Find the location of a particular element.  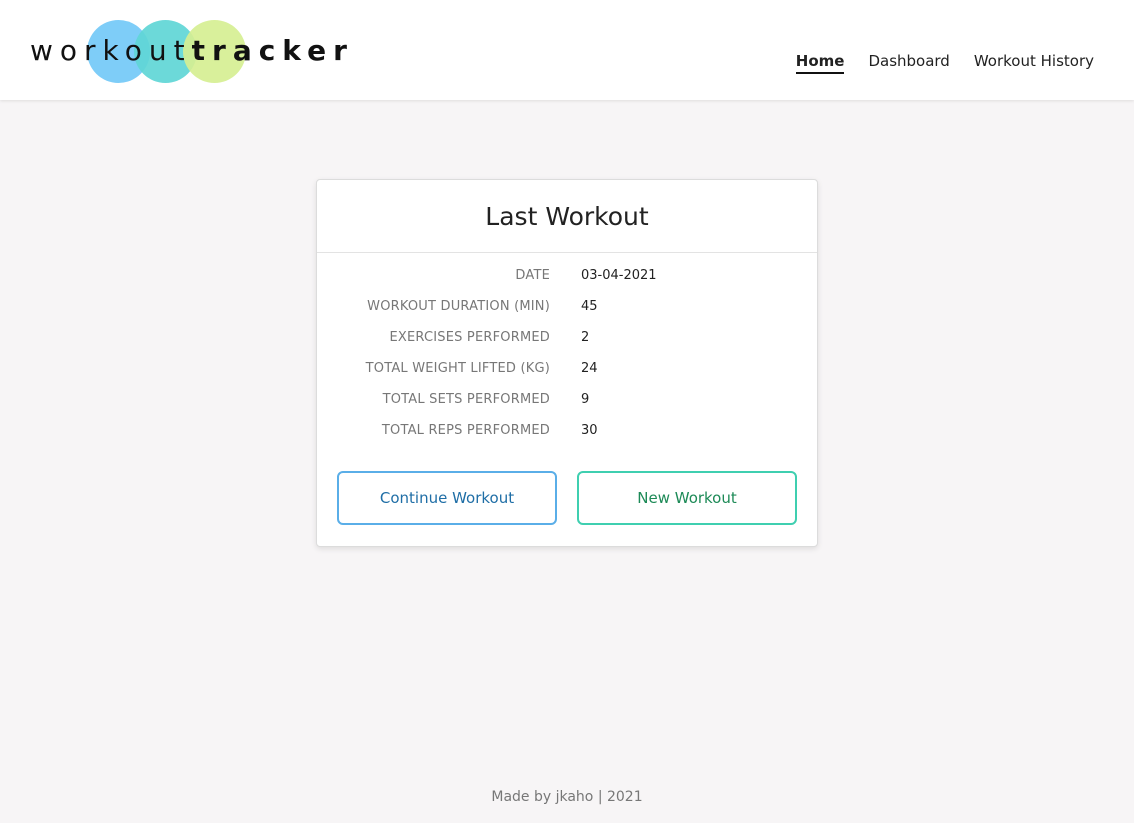

stat-row-exercises: EXERCISES PERFORMED 2 is located at coordinates (568, 345).